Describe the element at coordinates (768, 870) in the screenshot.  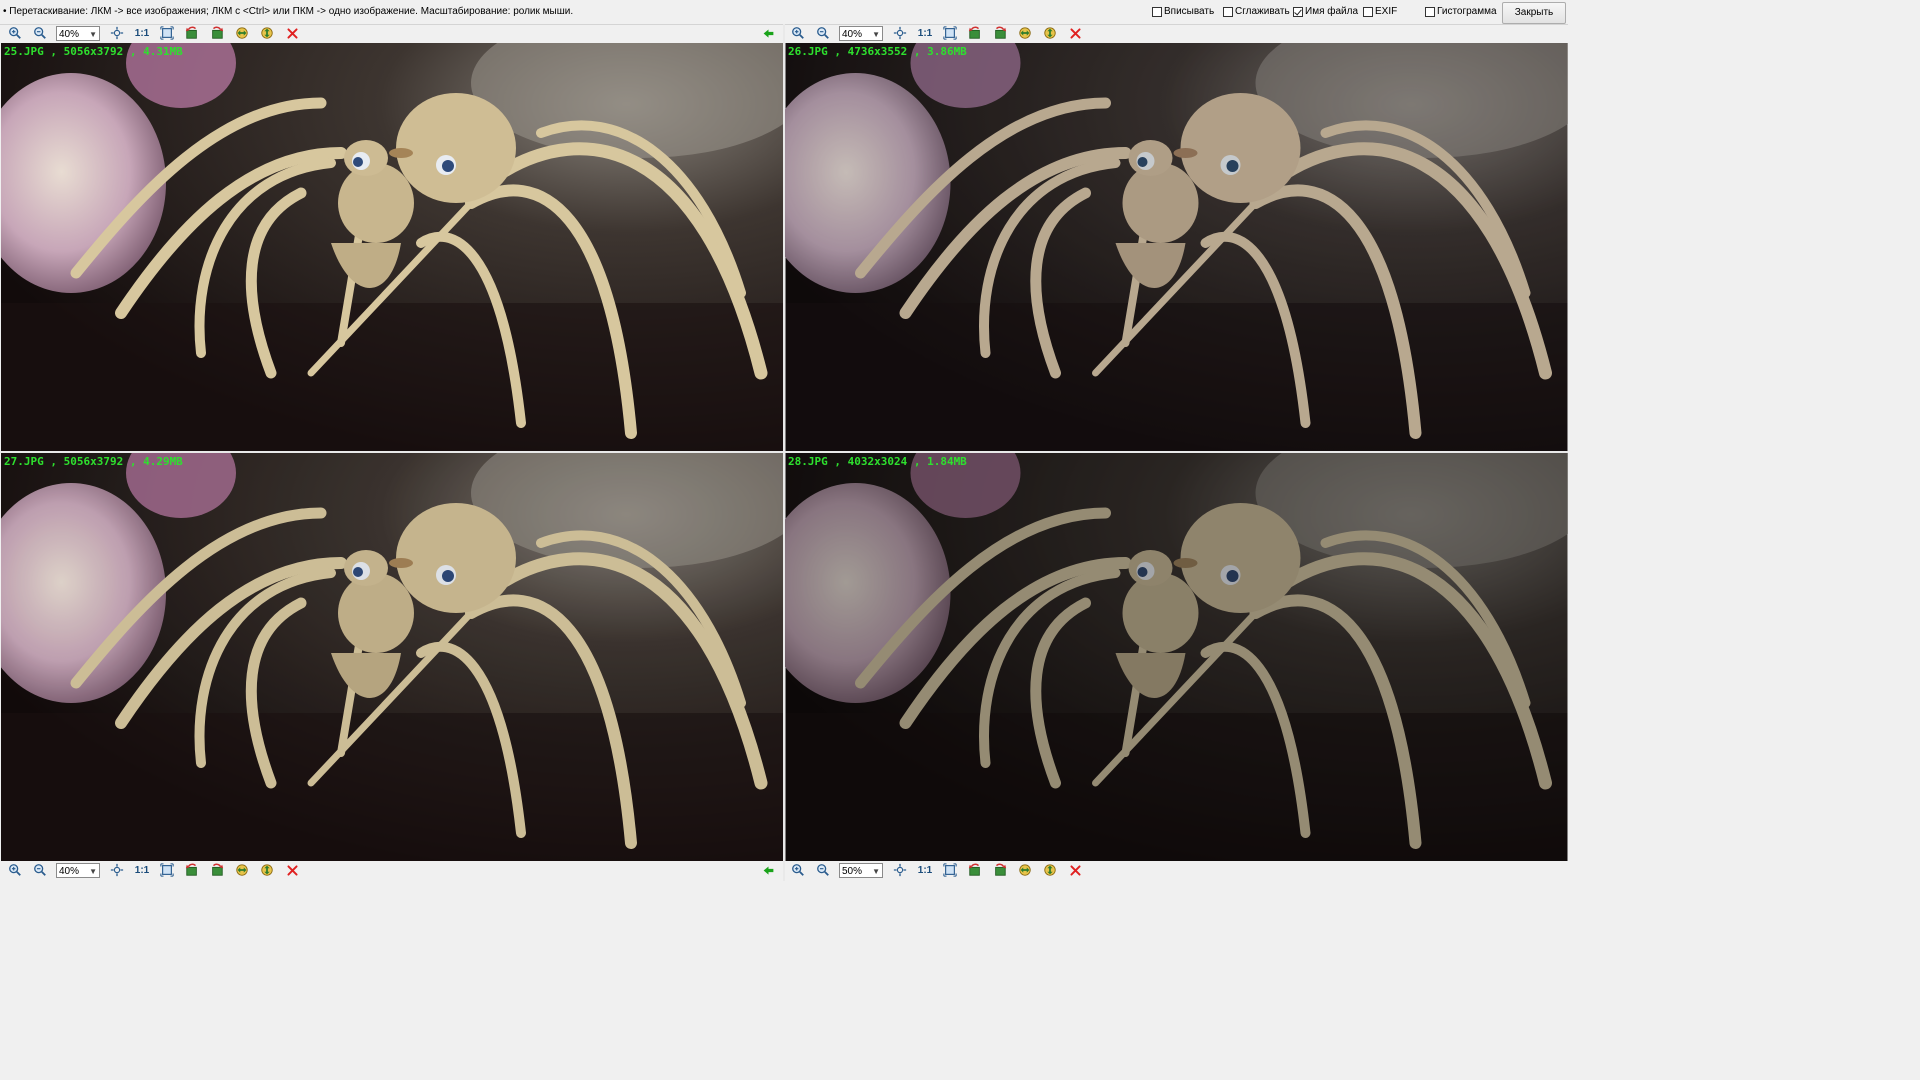
I see `sync-arrow-bottom` at that location.